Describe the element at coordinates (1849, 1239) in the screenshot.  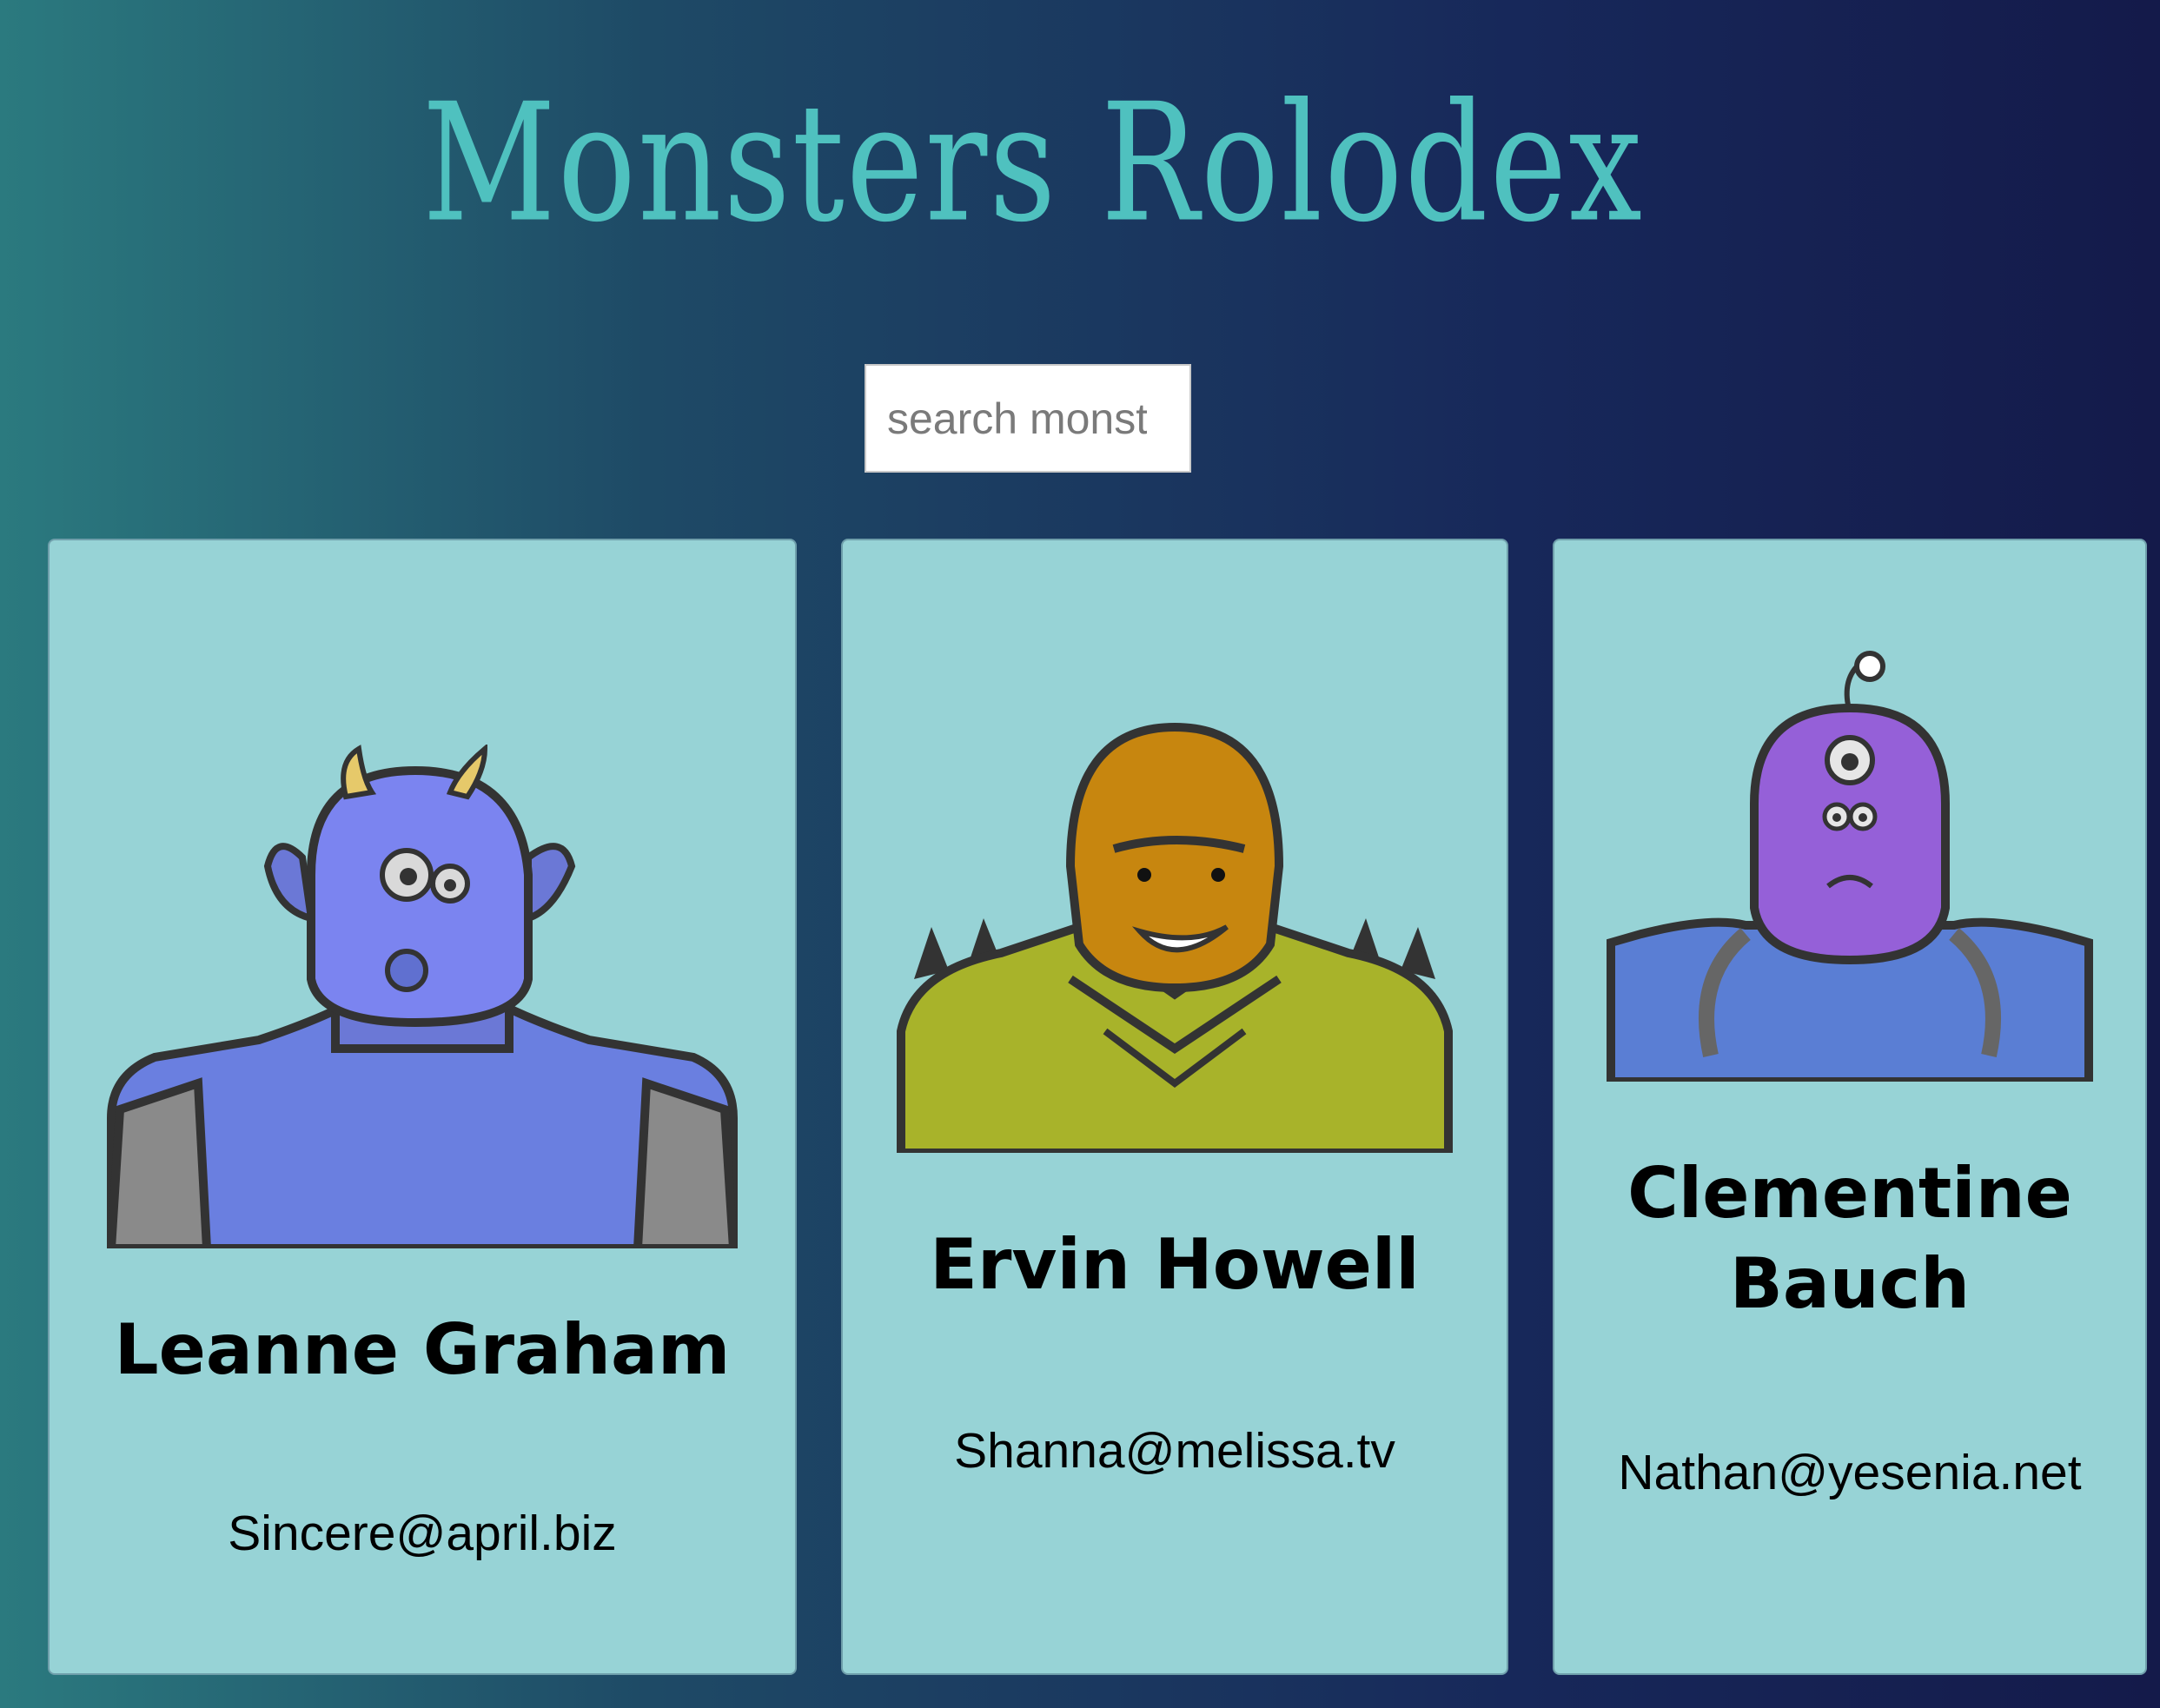
I see `monster-name: Clementine Bauch` at that location.